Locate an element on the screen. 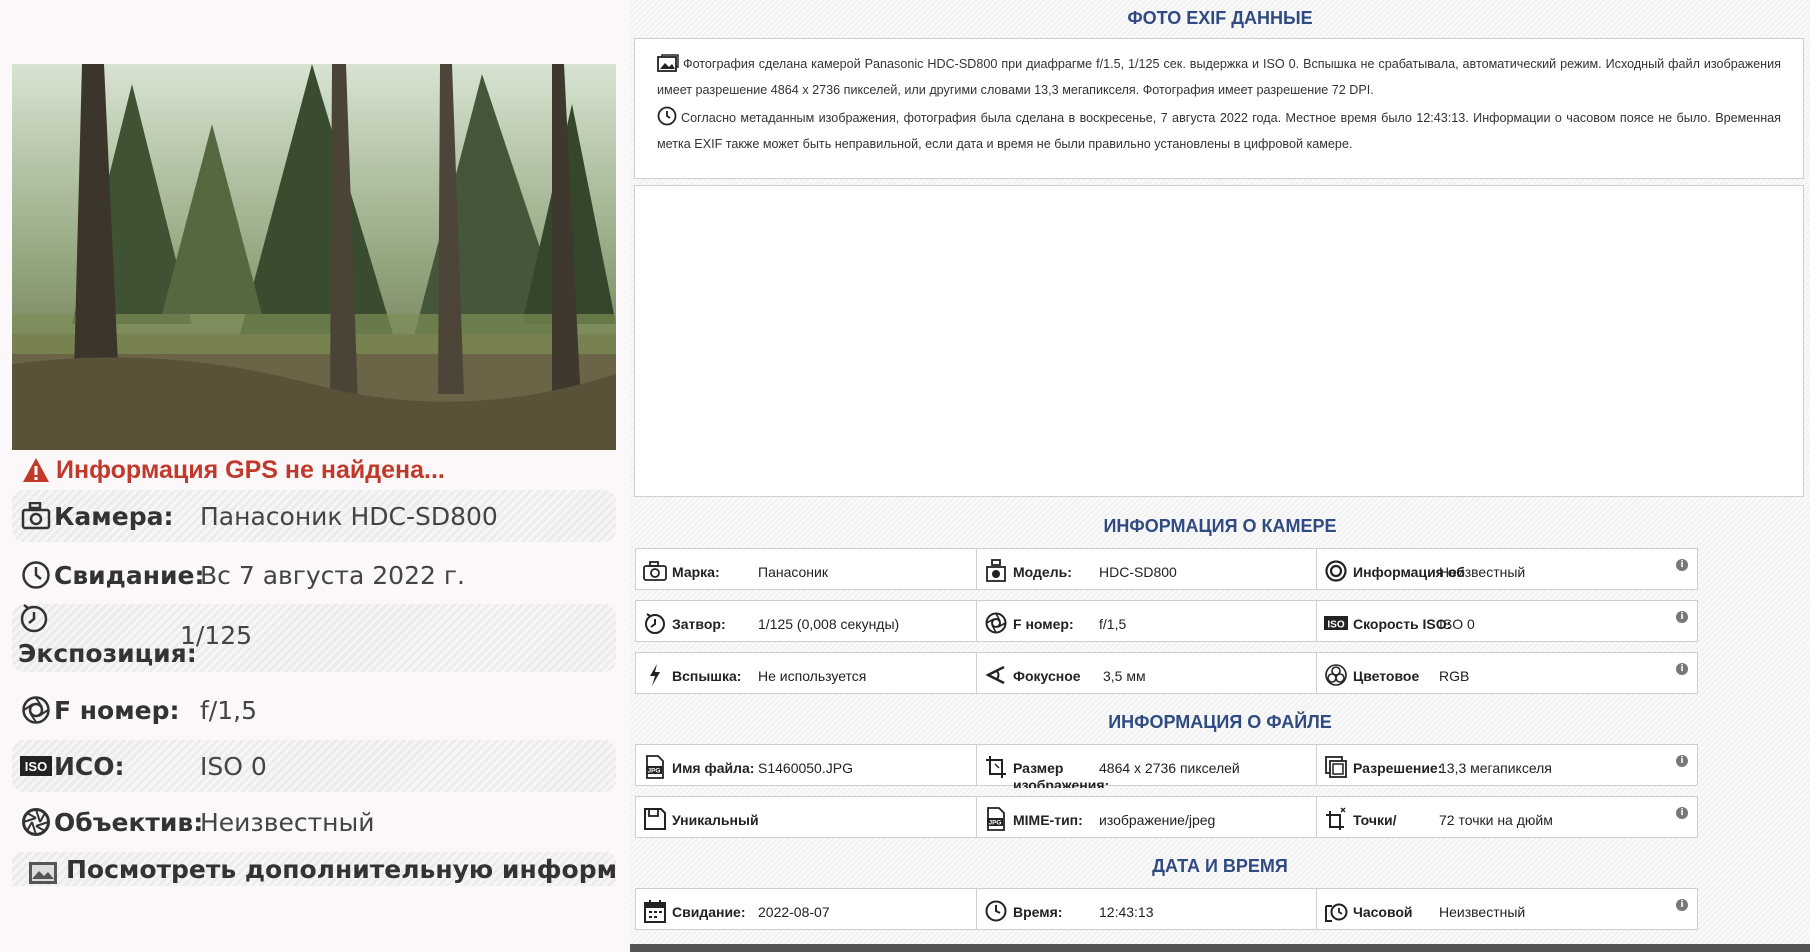 Image resolution: width=1810 pixels, height=952 pixels. file-info-card: Уникальныйi is located at coordinates (826, 817).